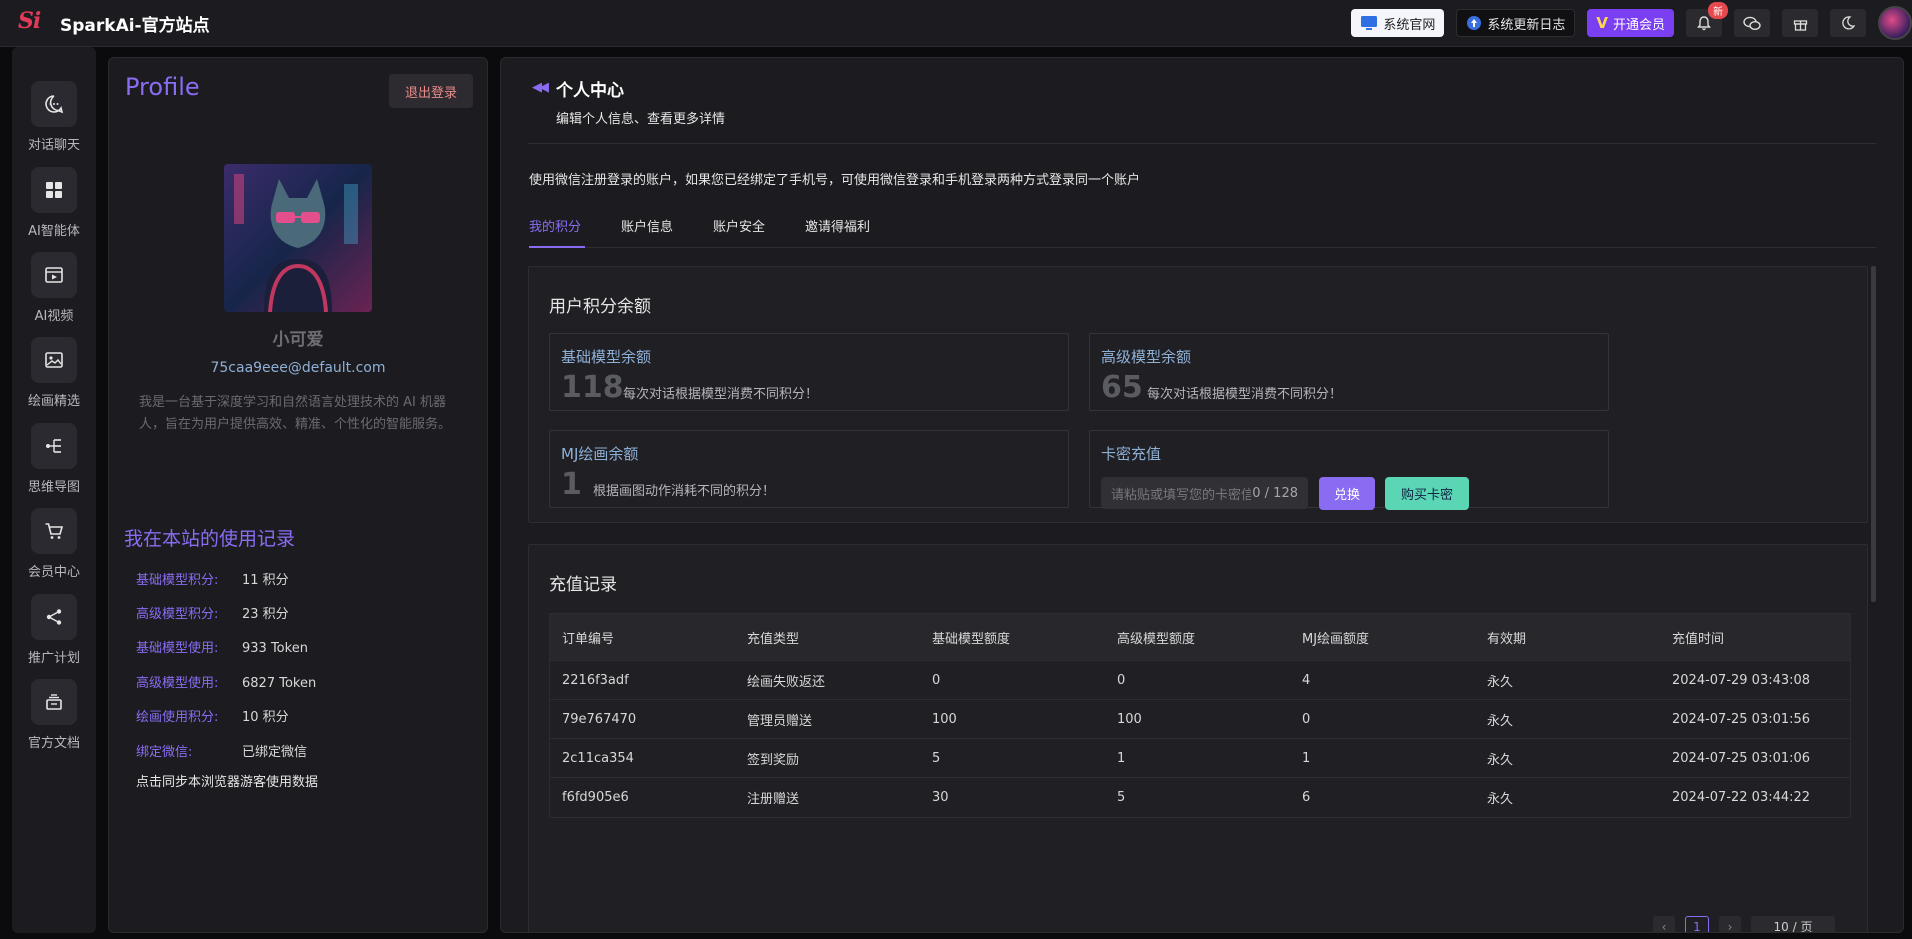 The width and height of the screenshot is (1912, 939). Describe the element at coordinates (1409, 25) in the screenshot. I see `official-site-label: 系统官网` at that location.